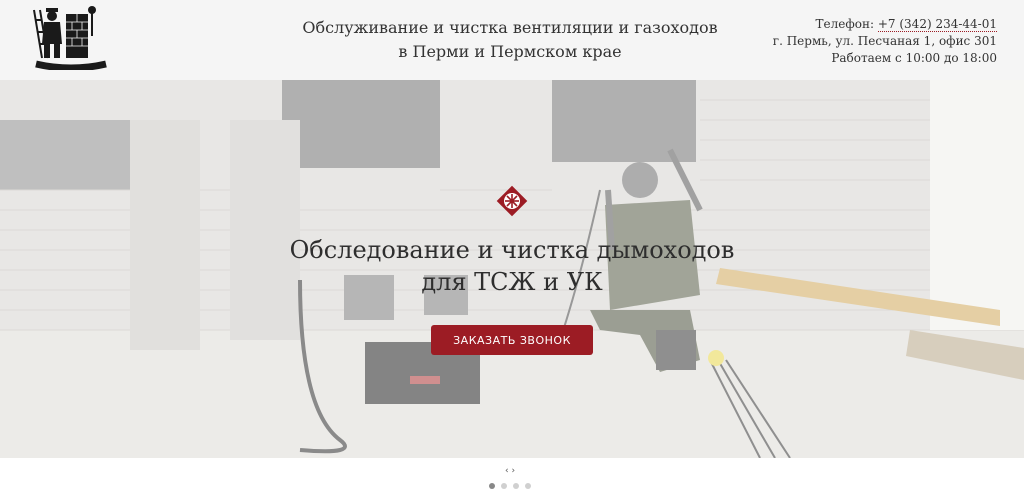 The height and width of the screenshot is (503, 1024). Describe the element at coordinates (512, 250) in the screenshot. I see `hero-title-line-1: Обследование и чистка дымоходов` at that location.